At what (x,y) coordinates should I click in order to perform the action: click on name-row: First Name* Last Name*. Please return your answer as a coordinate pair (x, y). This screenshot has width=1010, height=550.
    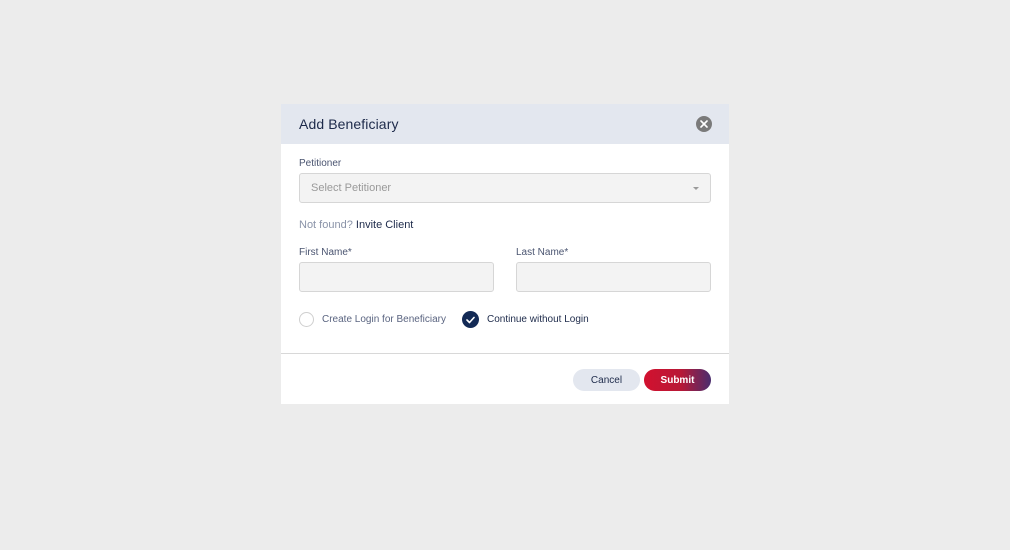
    Looking at the image, I should click on (505, 269).